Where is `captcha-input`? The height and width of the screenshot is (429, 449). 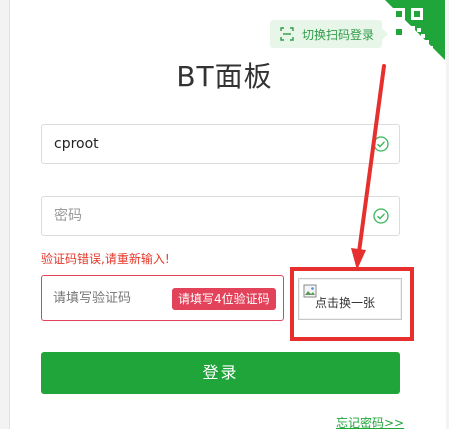 captcha-input is located at coordinates (107, 298).